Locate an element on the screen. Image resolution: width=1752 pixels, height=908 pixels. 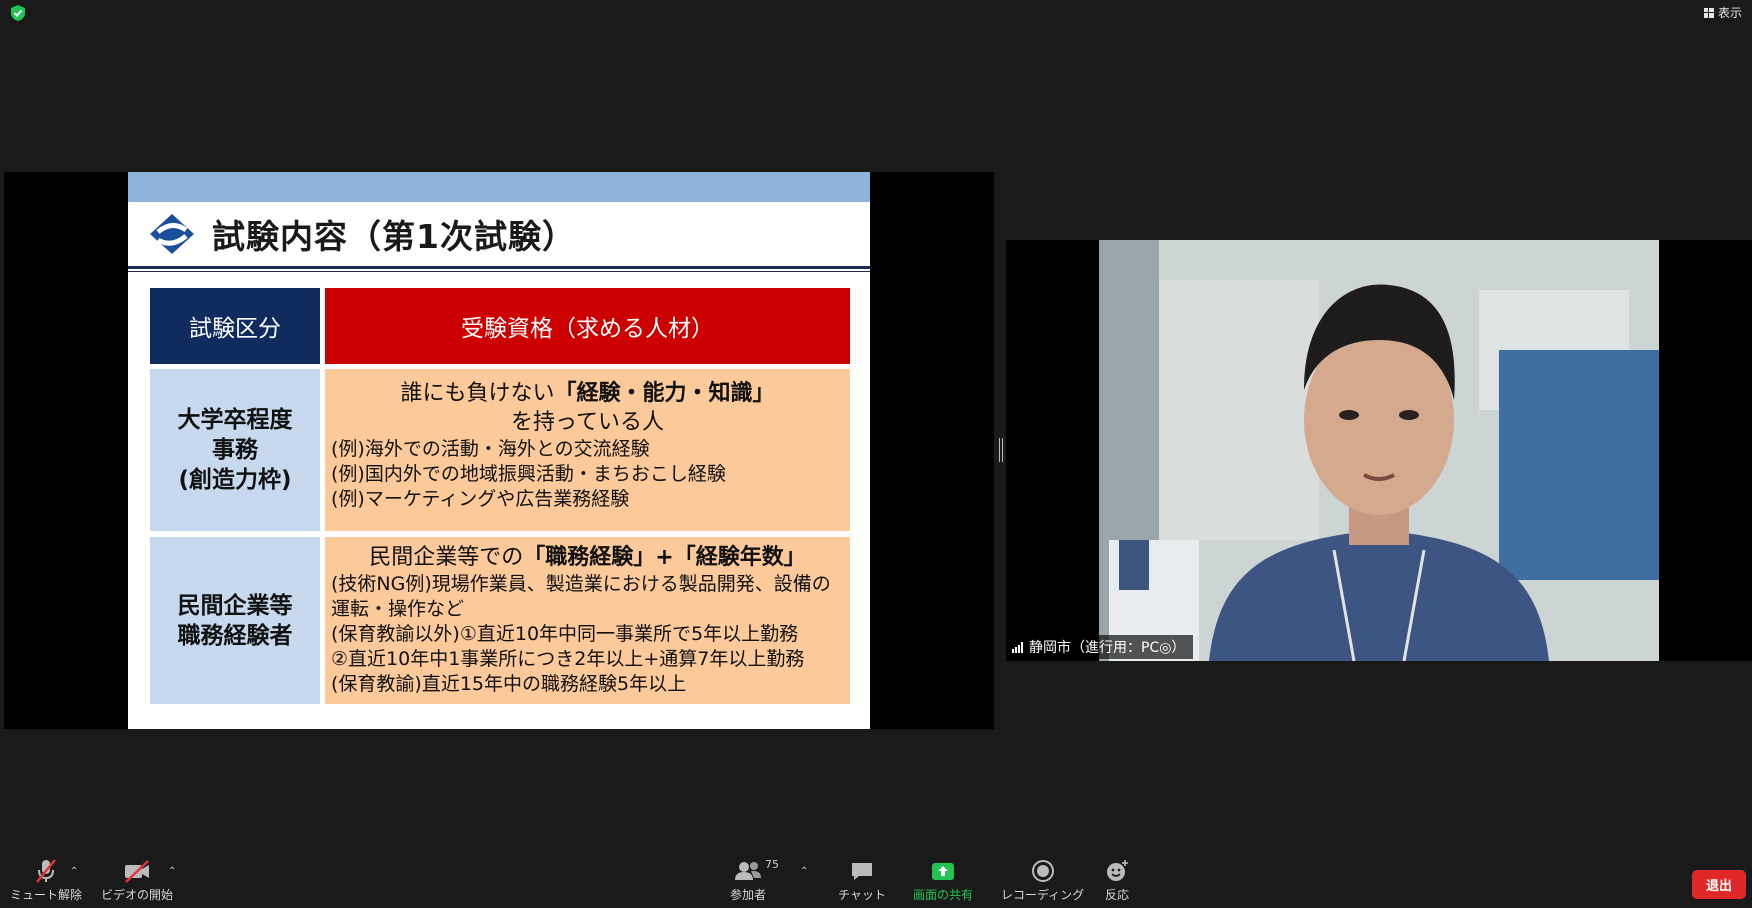
example-line: (保育教諭以外)①直近10年中同一事業所で5年以上勤務 is located at coordinates (565, 634).